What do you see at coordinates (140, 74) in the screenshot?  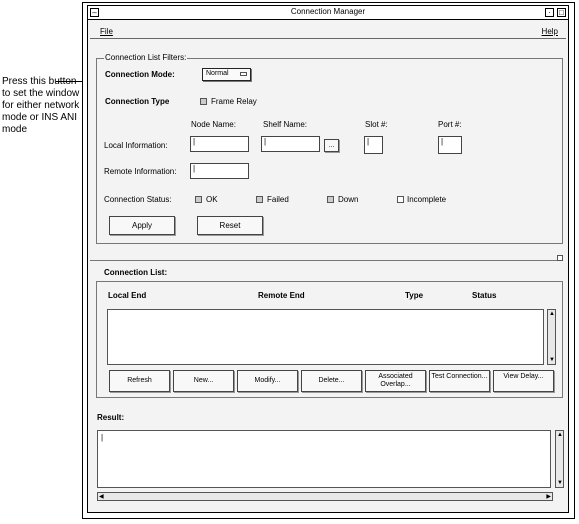 I see `connection-mode-label: Connection Mode:` at bounding box center [140, 74].